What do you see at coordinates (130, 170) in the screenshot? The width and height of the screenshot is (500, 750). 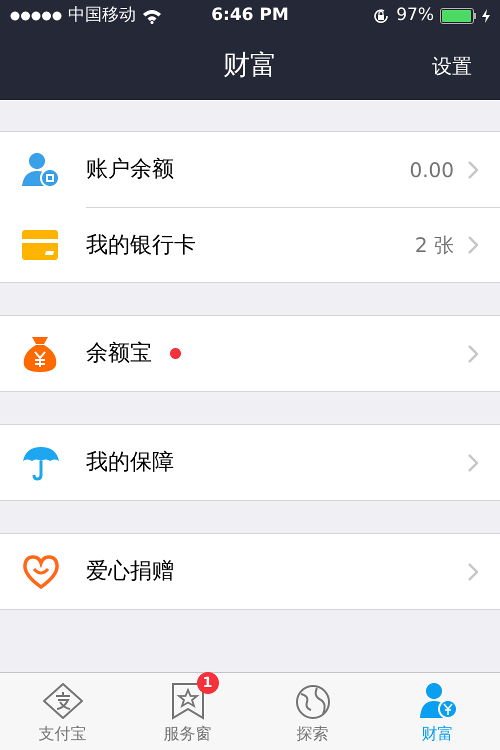 I see `row-label: 账户余额` at bounding box center [130, 170].